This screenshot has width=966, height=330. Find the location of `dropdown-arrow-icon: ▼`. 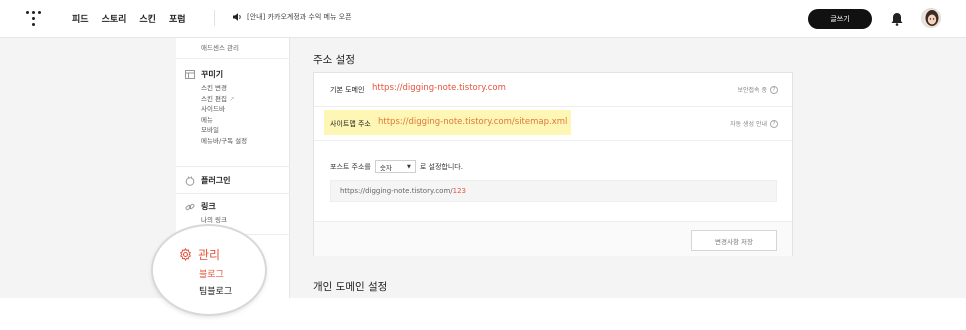

dropdown-arrow-icon: ▼ is located at coordinates (409, 166).